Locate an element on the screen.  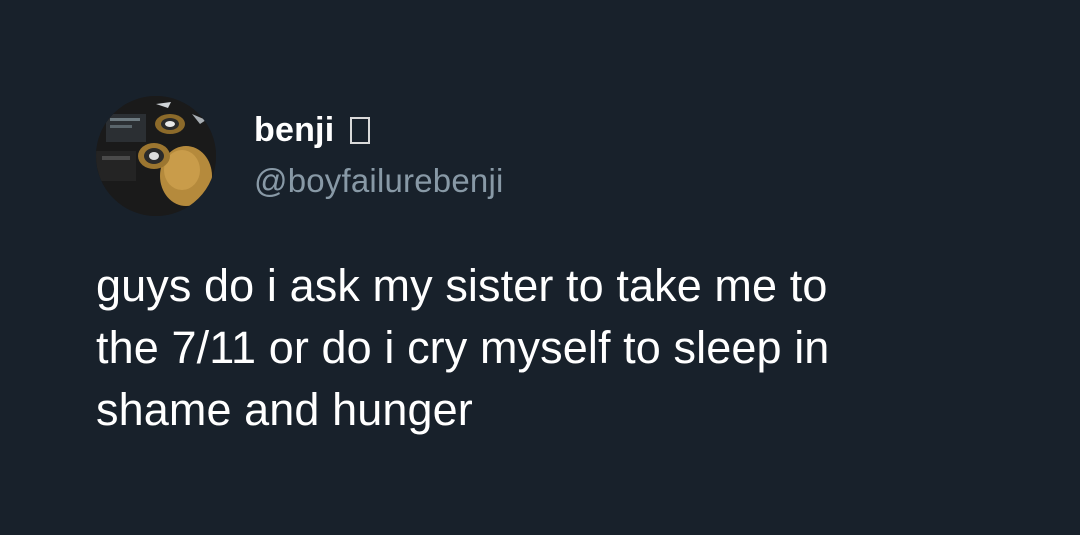
avatar-photo-icon is located at coordinates (156, 156).